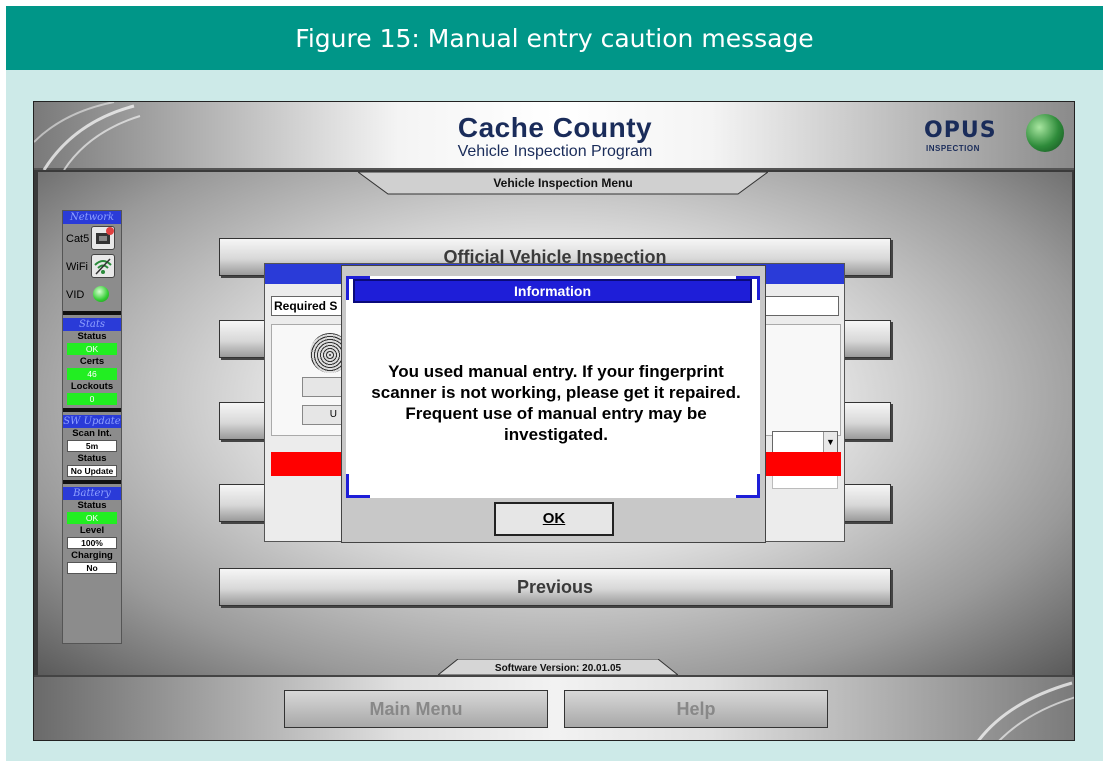 The width and height of the screenshot is (1103, 761). What do you see at coordinates (92, 530) in the screenshot?
I see `battery-level-label: Level` at bounding box center [92, 530].